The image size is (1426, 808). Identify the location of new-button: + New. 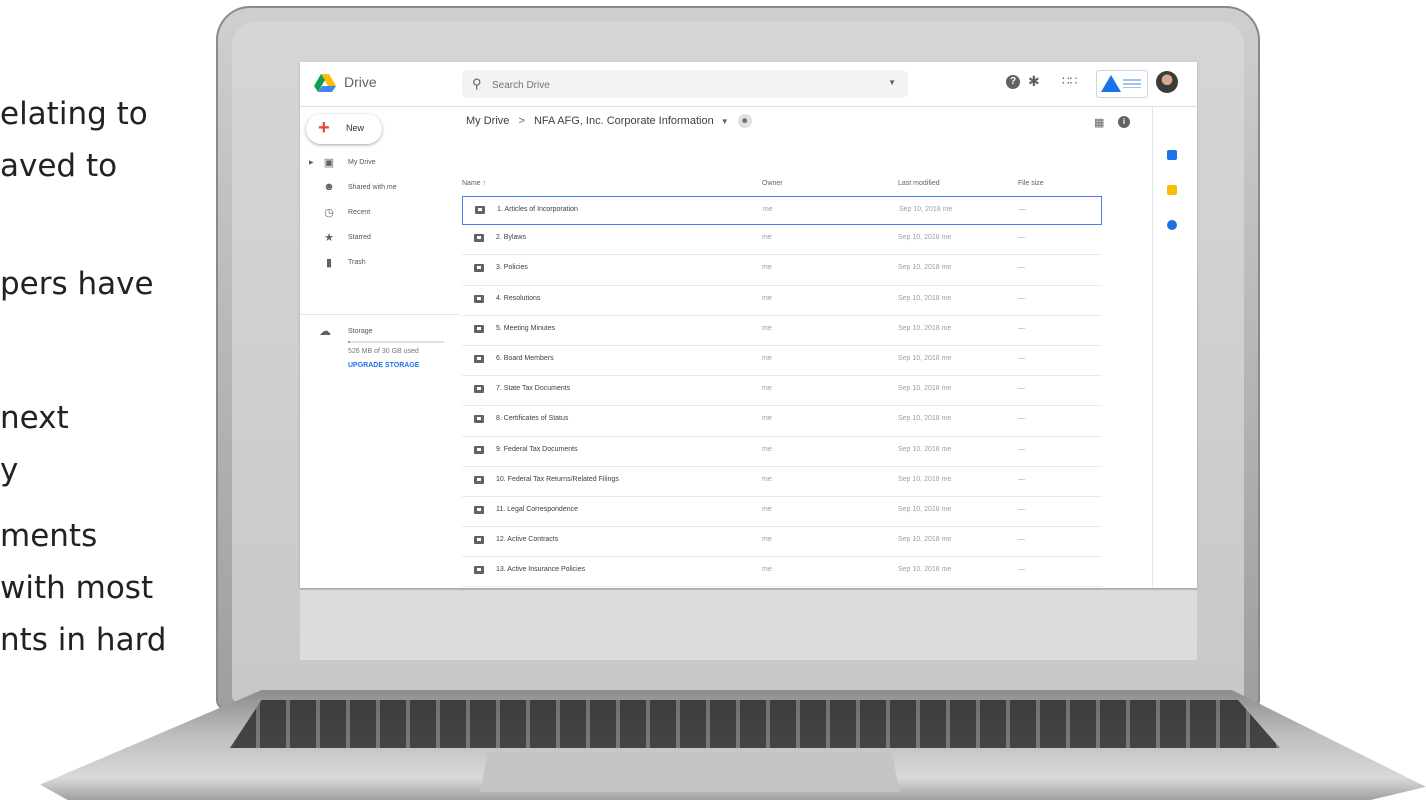
(344, 129).